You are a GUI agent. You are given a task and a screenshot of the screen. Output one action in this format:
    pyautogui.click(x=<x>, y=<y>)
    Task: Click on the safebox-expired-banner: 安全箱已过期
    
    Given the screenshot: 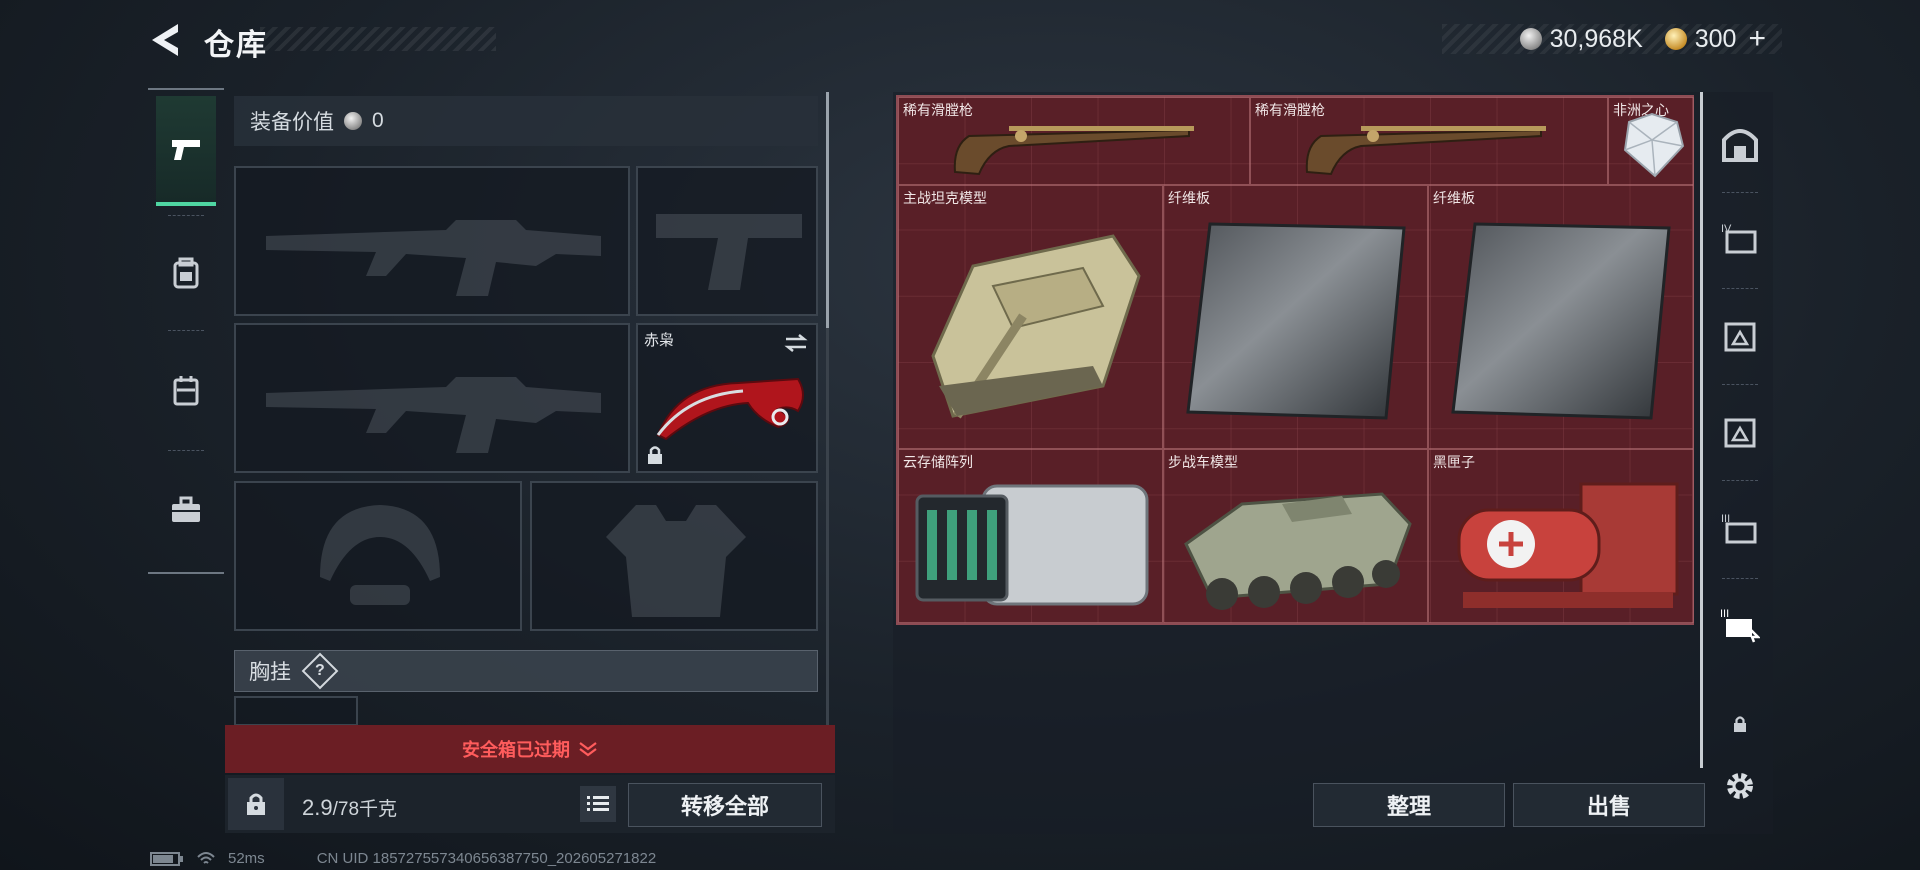 What is the action you would take?
    pyautogui.click(x=530, y=749)
    